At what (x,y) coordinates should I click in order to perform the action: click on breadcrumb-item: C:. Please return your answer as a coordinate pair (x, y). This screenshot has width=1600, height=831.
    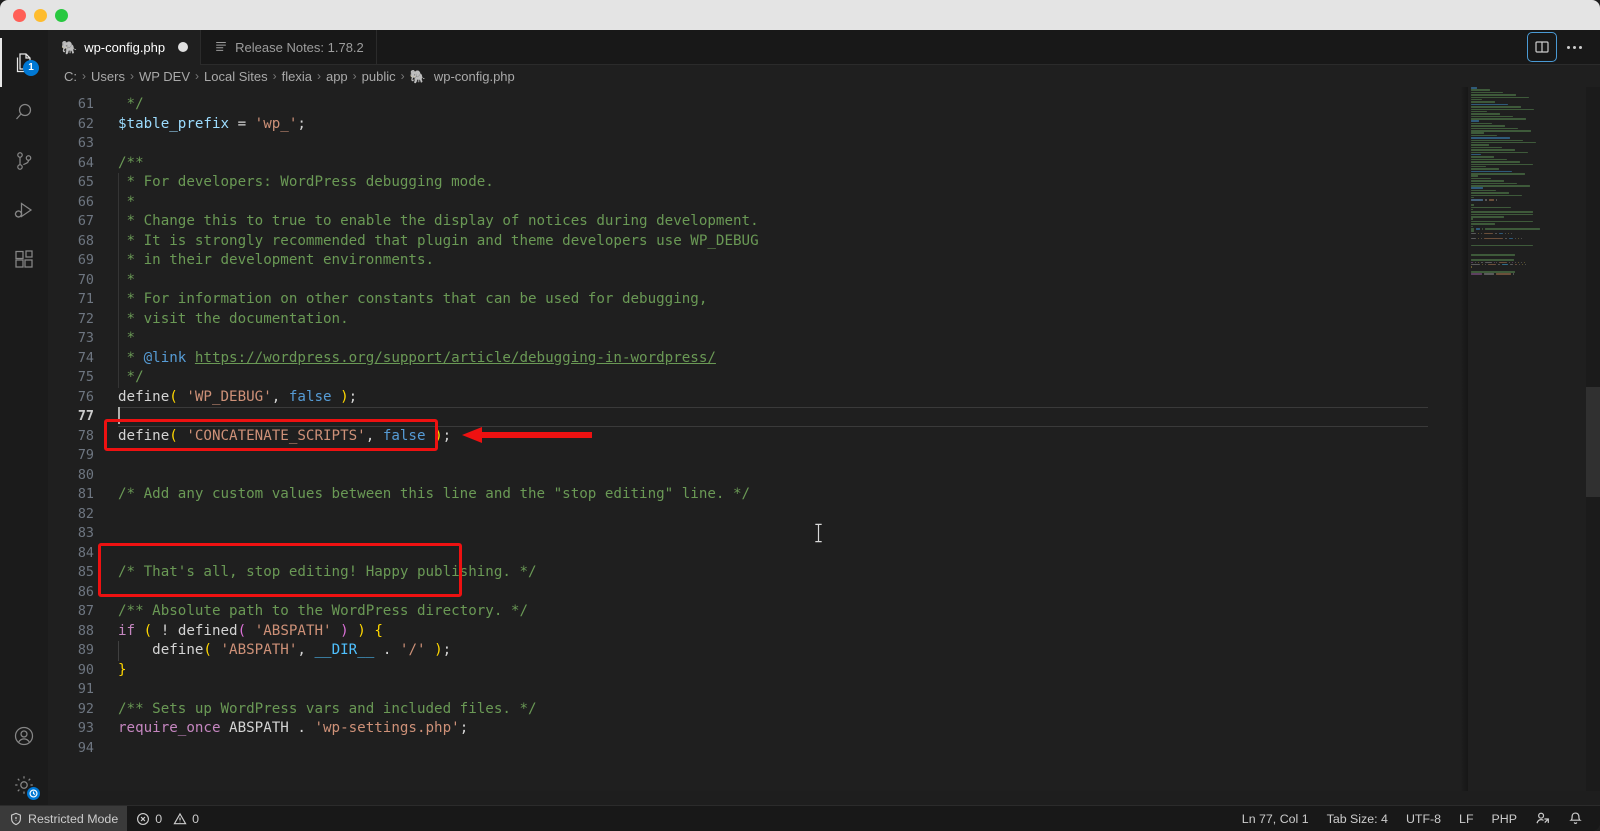
    Looking at the image, I should click on (70, 76).